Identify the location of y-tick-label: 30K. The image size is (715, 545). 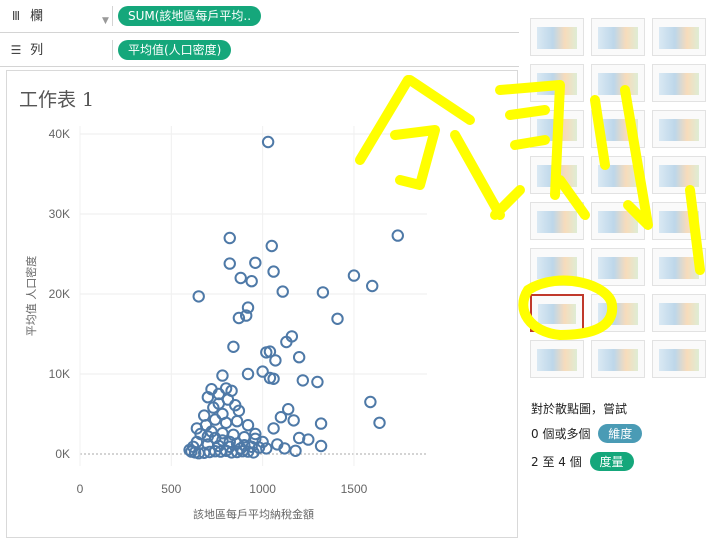
(59, 214).